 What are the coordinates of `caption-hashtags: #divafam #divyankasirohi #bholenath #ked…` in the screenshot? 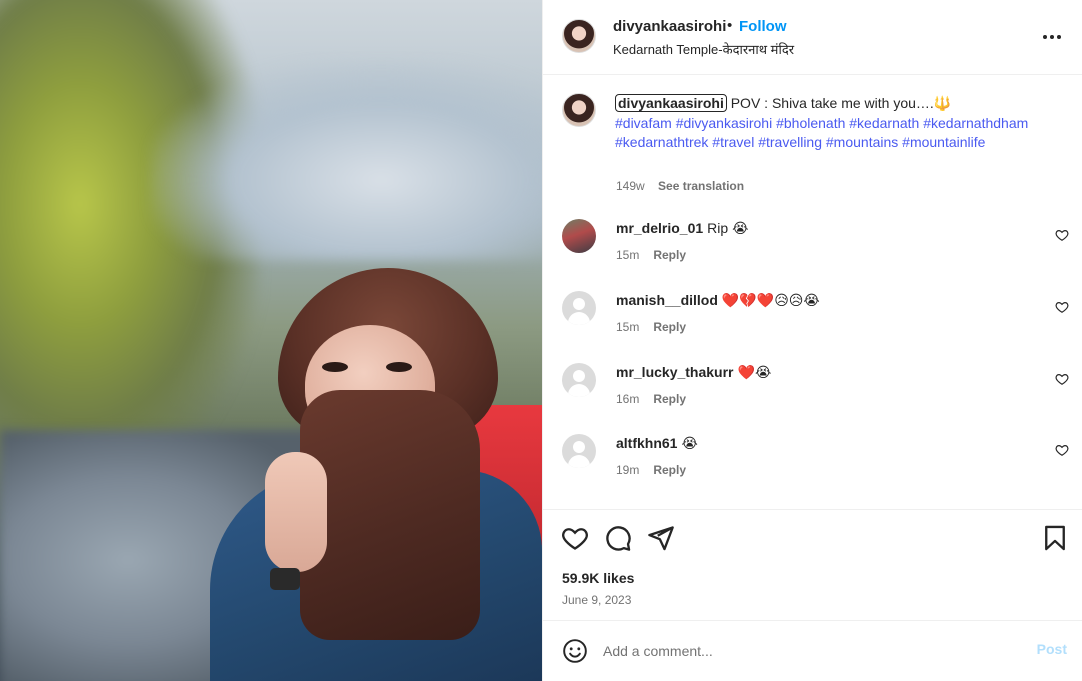 It's located at (821, 133).